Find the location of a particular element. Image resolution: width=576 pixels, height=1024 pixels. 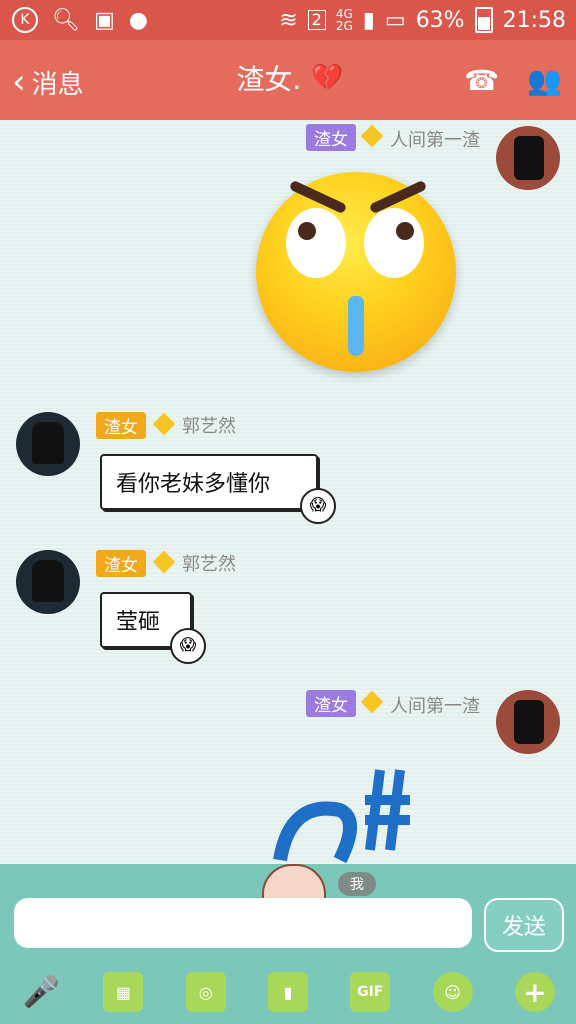

me-label: 我 is located at coordinates (357, 884).